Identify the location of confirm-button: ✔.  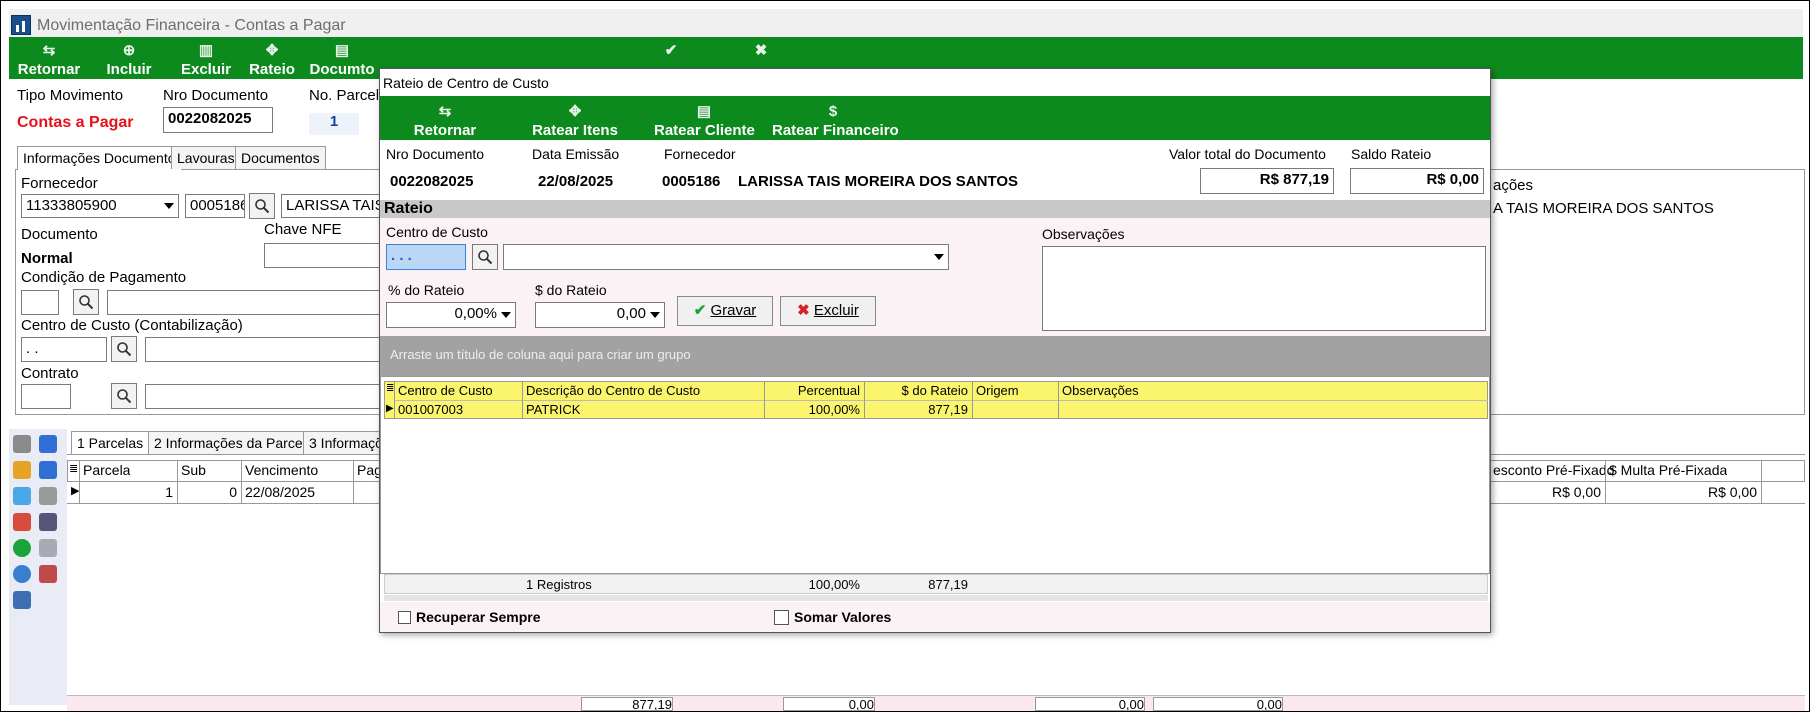
(671, 51).